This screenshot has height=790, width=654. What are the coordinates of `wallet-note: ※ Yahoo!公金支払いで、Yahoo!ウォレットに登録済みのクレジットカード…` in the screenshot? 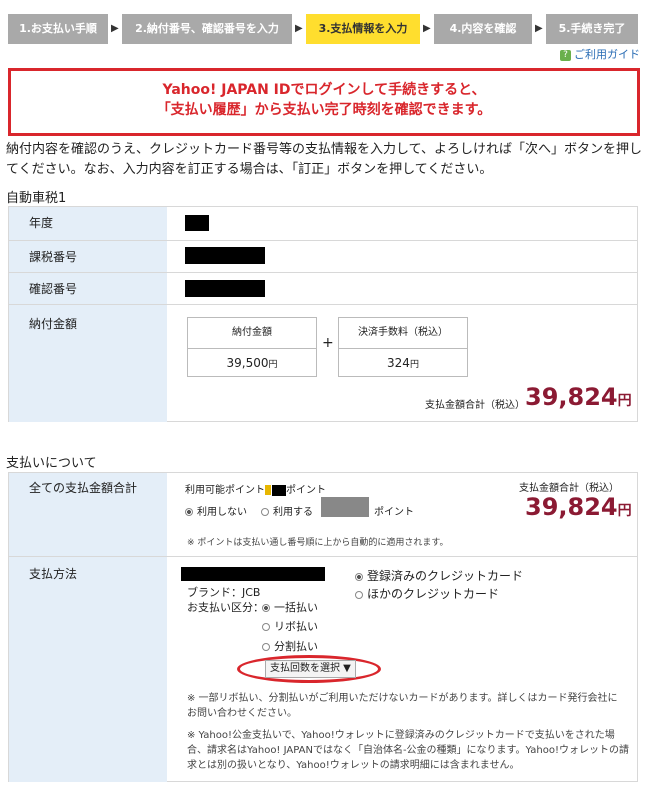 It's located at (408, 750).